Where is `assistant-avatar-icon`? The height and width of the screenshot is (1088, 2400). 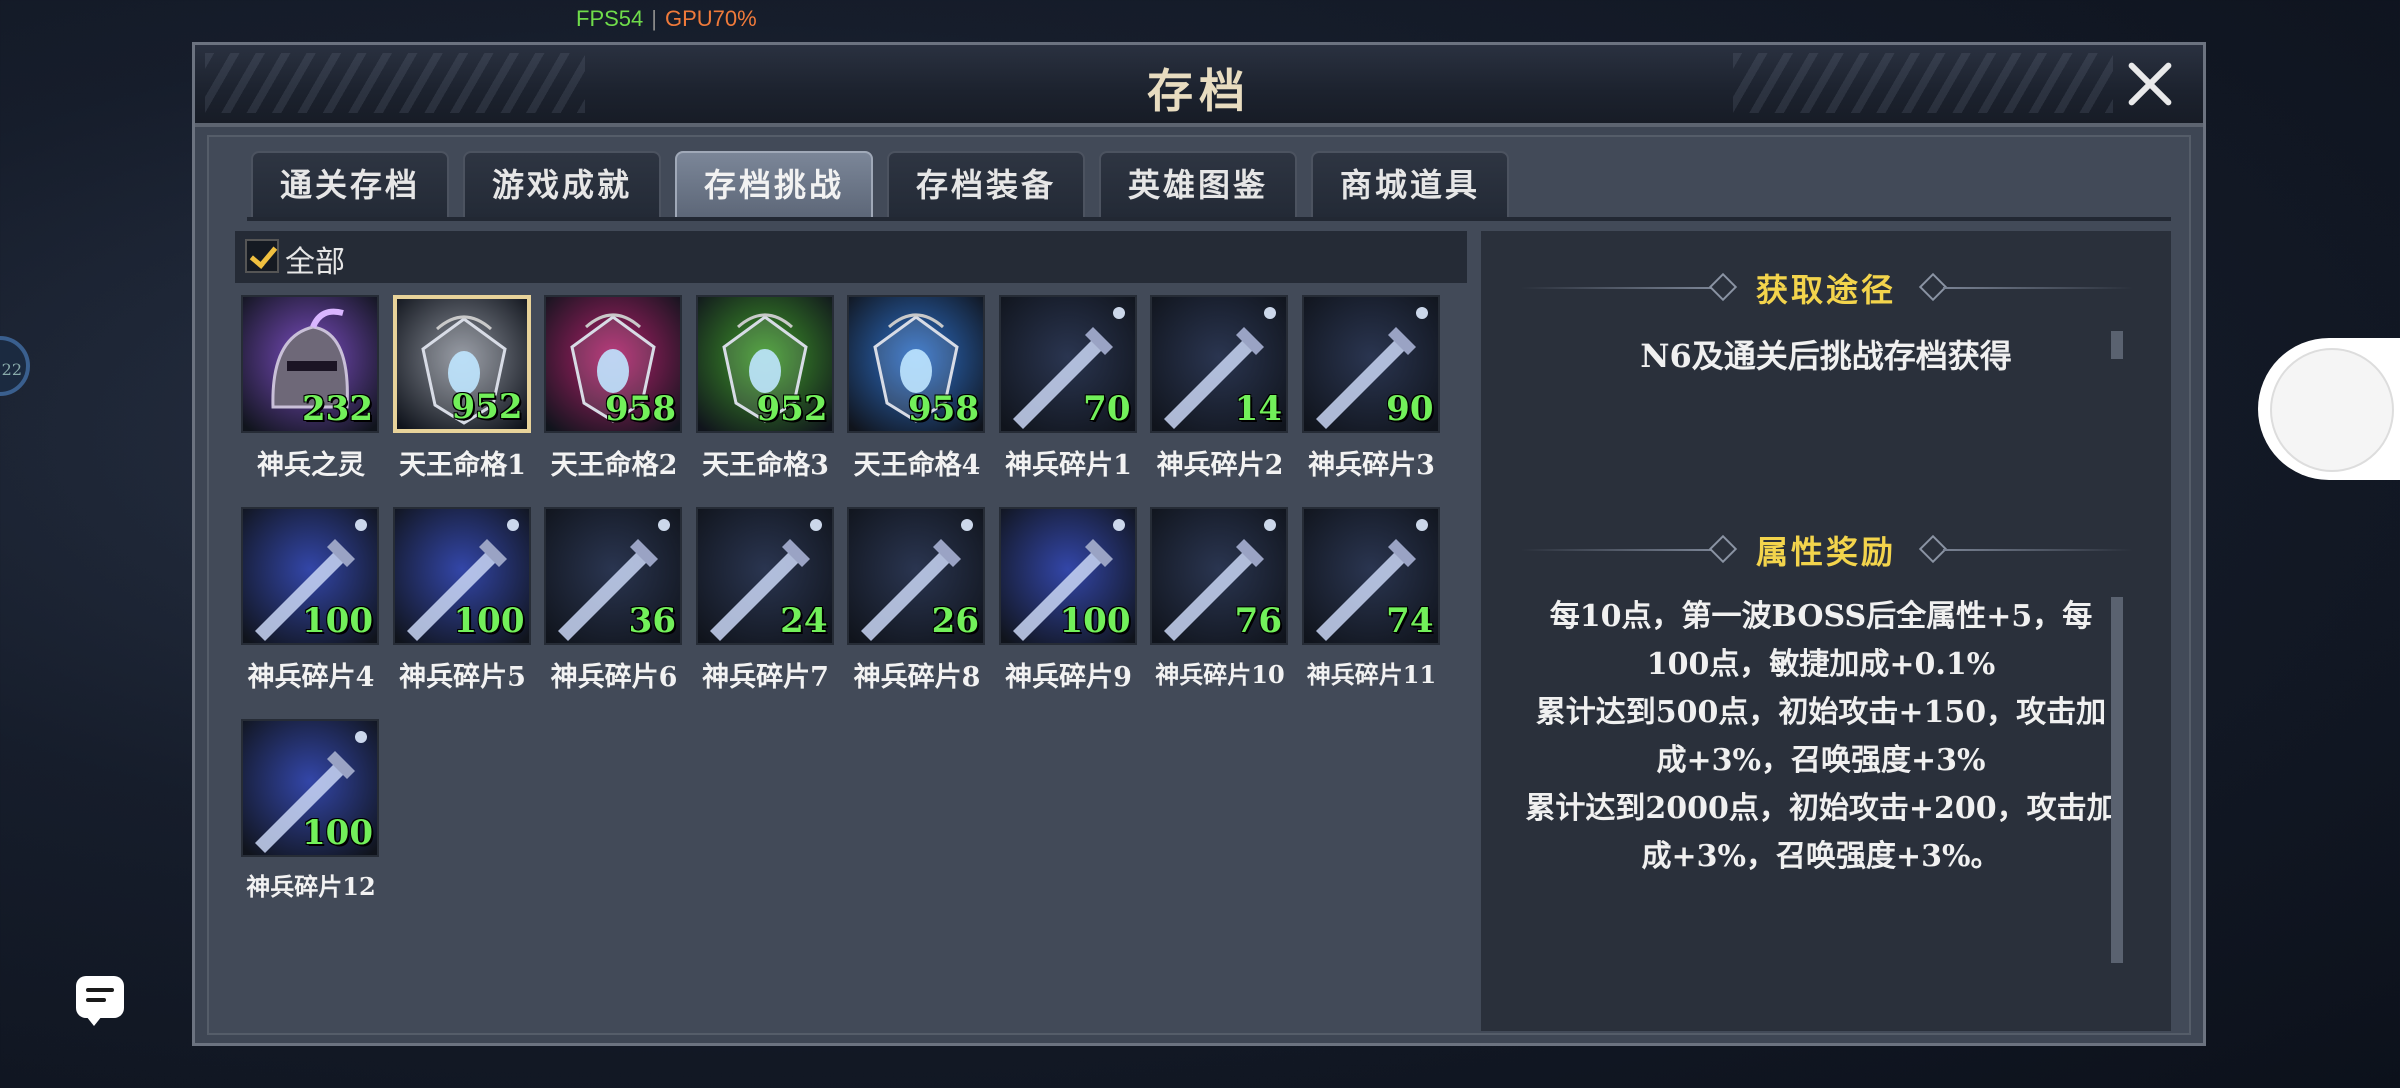 assistant-avatar-icon is located at coordinates (2332, 410).